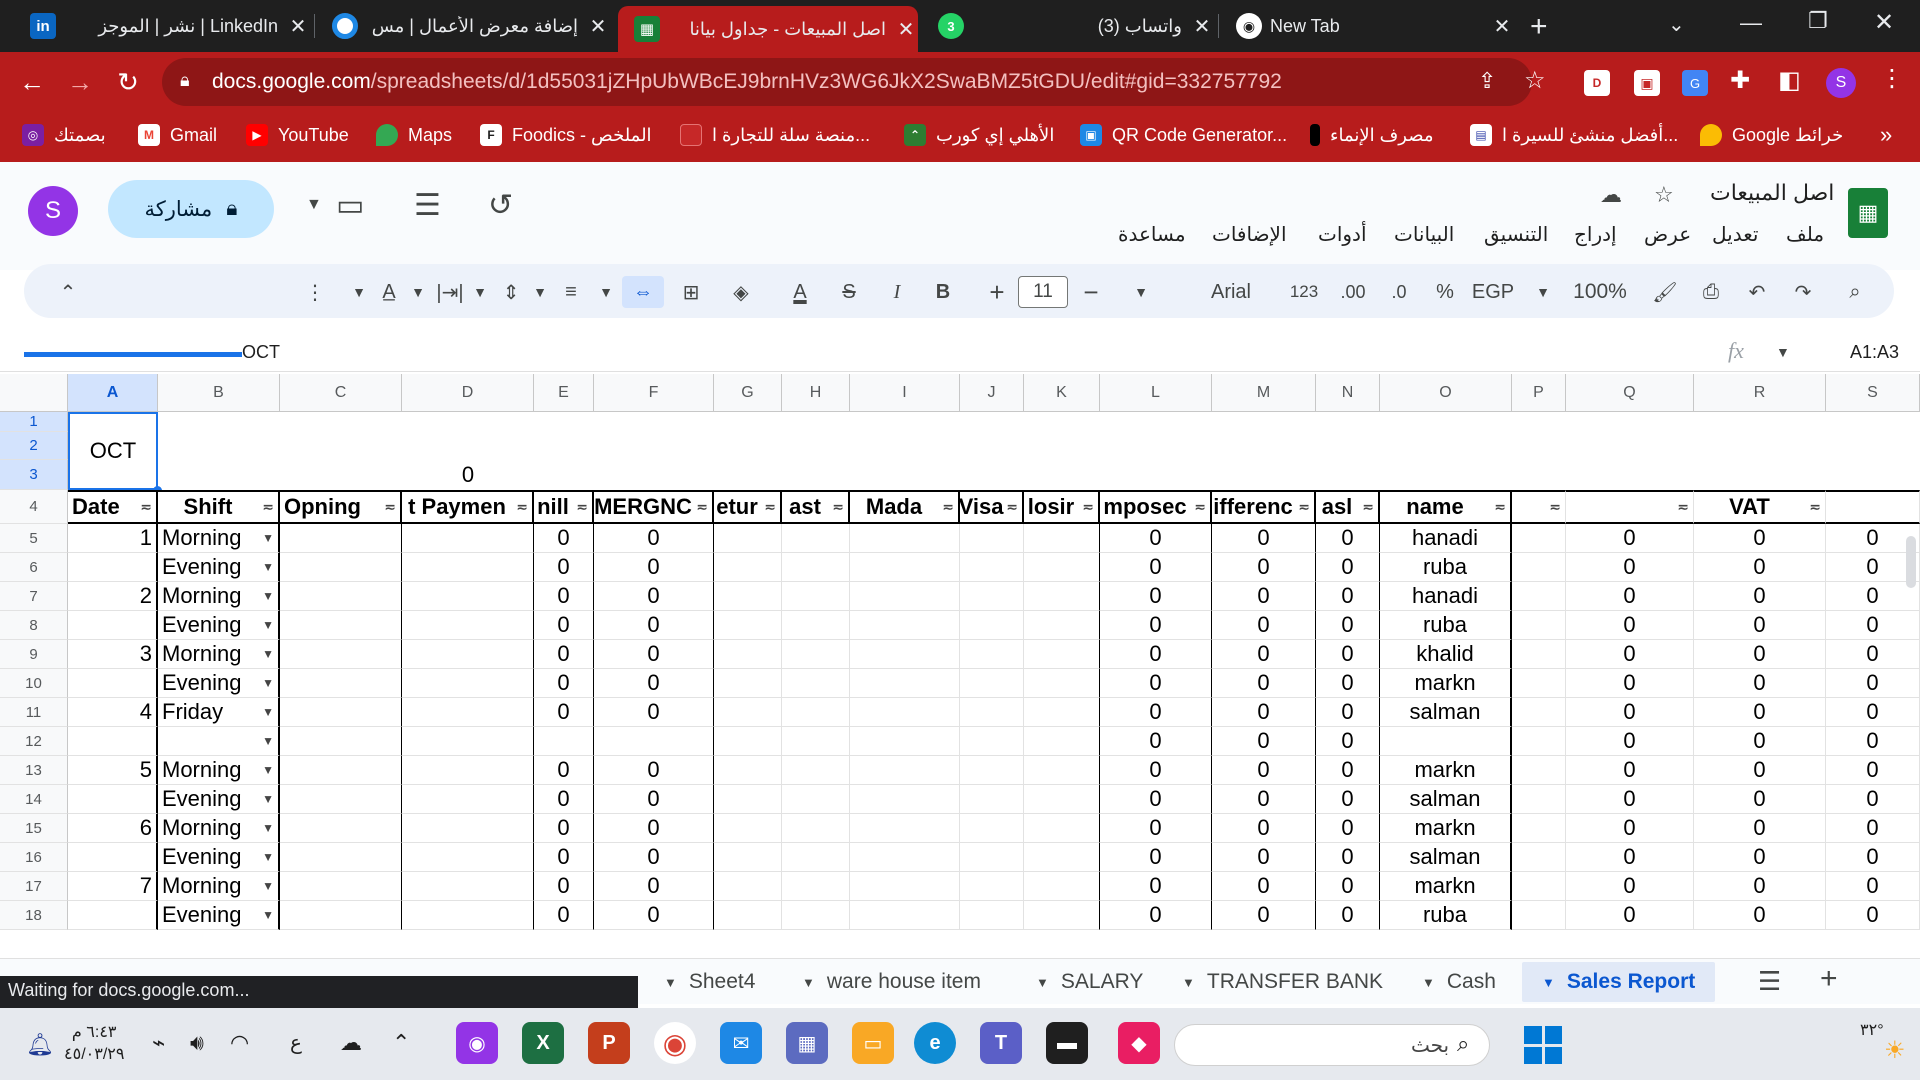  Describe the element at coordinates (1446, 625) in the screenshot. I see `cell-o8: ruba` at that location.